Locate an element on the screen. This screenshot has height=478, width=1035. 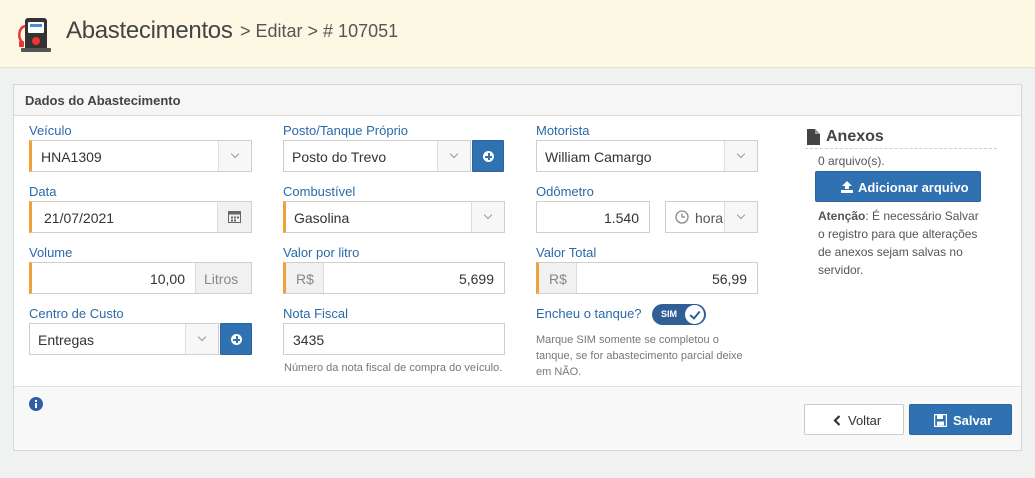
save-button: Salvar is located at coordinates (960, 419).